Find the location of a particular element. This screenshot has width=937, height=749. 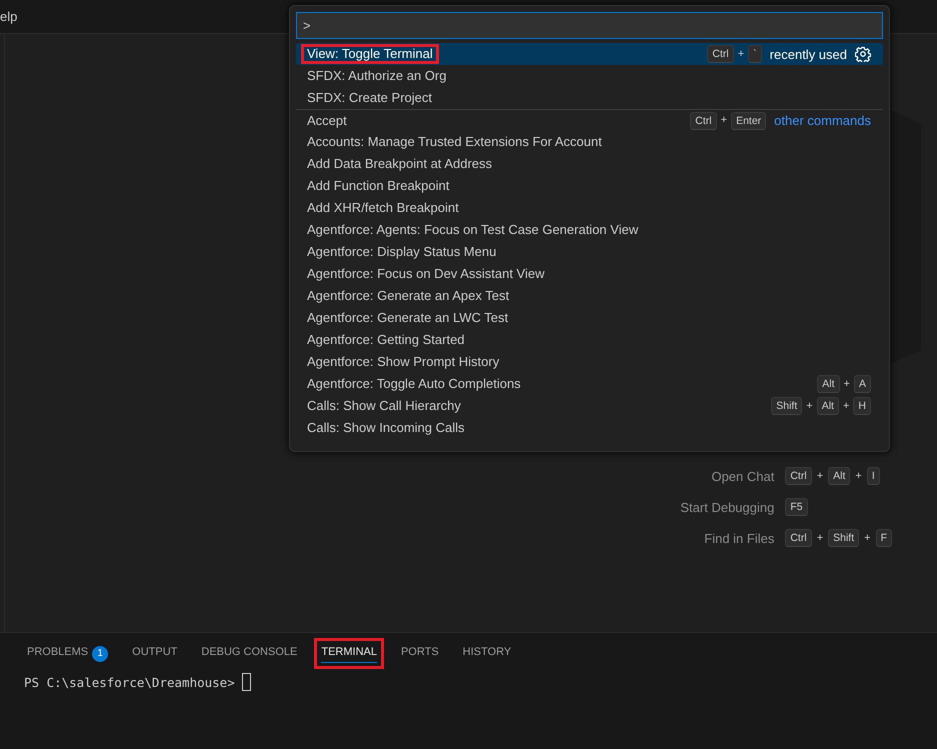

command-item: Agentforce: Agents: Focus on Test Case Generation View is located at coordinates (589, 230).